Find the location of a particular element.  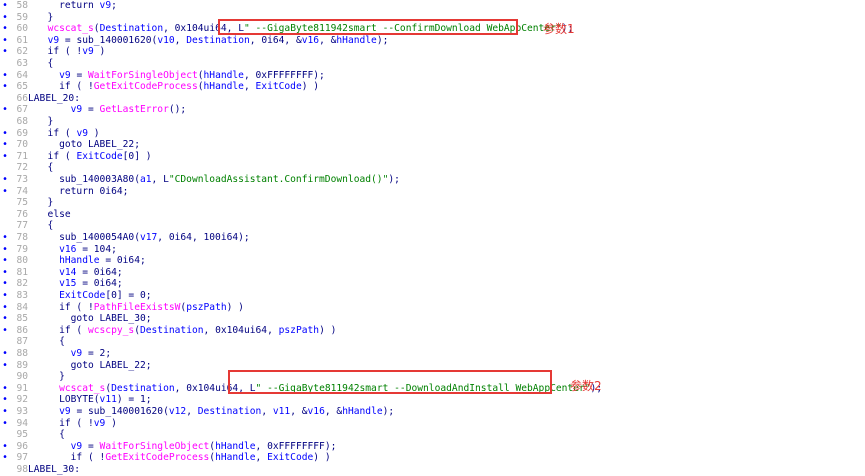

code-token: = sub_140001620( is located at coordinates (119, 411).